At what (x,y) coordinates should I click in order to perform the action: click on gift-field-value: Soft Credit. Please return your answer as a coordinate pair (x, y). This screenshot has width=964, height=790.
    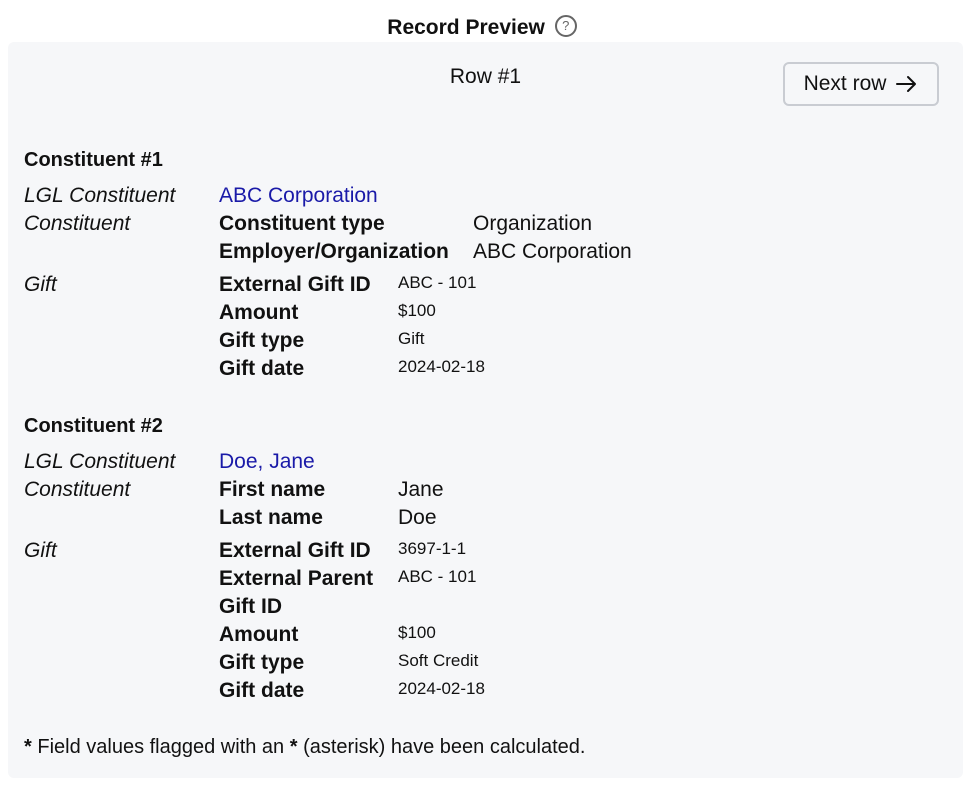
    Looking at the image, I should click on (438, 660).